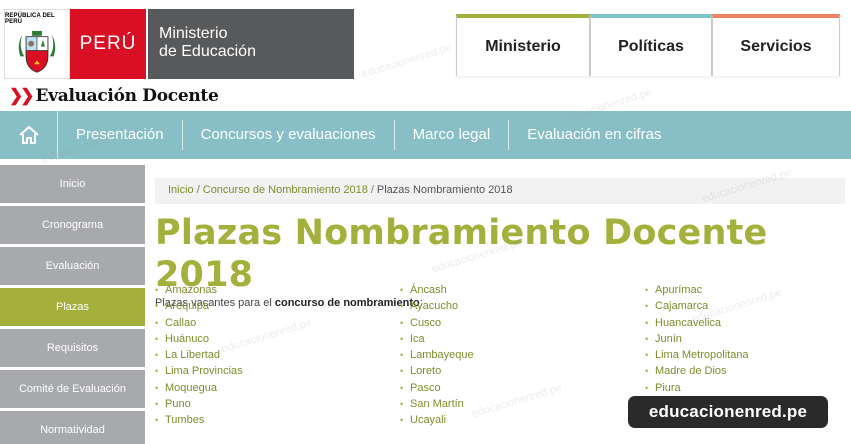 The width and height of the screenshot is (851, 444). I want to click on sidebar-item-requisitos: Requisitos, so click(72, 348).